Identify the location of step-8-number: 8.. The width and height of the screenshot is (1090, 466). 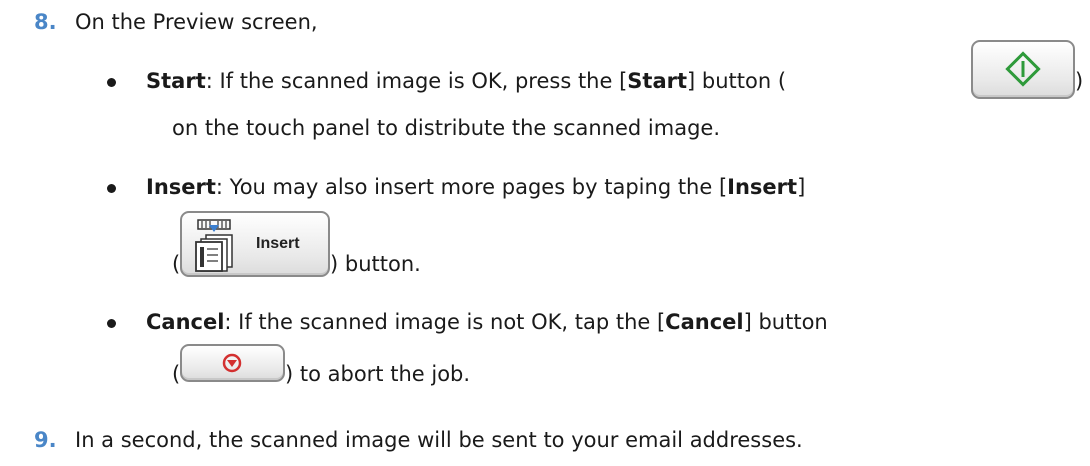
(45, 22).